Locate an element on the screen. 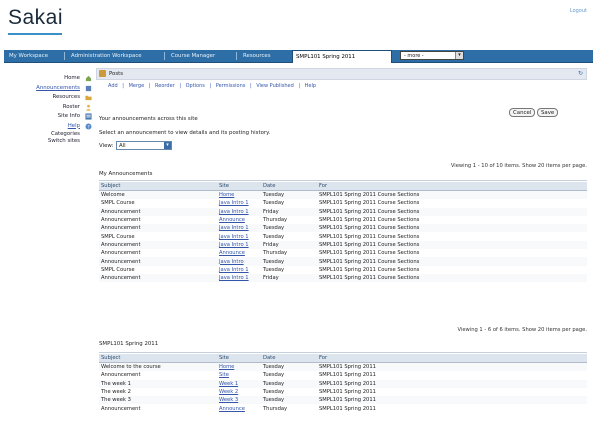 The image size is (597, 442). table-header-row: Subject Site Date For is located at coordinates (343, 358).